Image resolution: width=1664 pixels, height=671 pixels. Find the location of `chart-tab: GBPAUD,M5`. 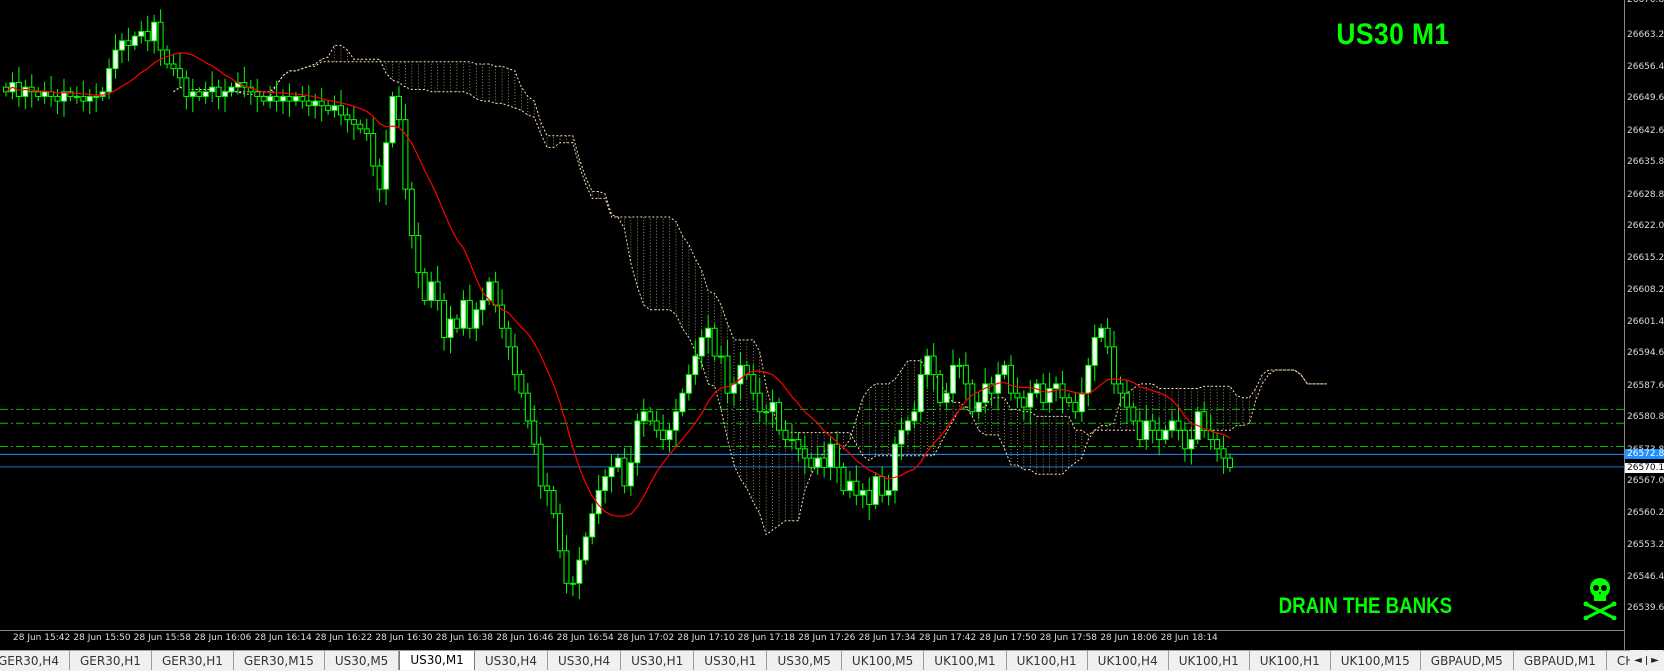

chart-tab: GBPAUD,M5 is located at coordinates (1467, 660).